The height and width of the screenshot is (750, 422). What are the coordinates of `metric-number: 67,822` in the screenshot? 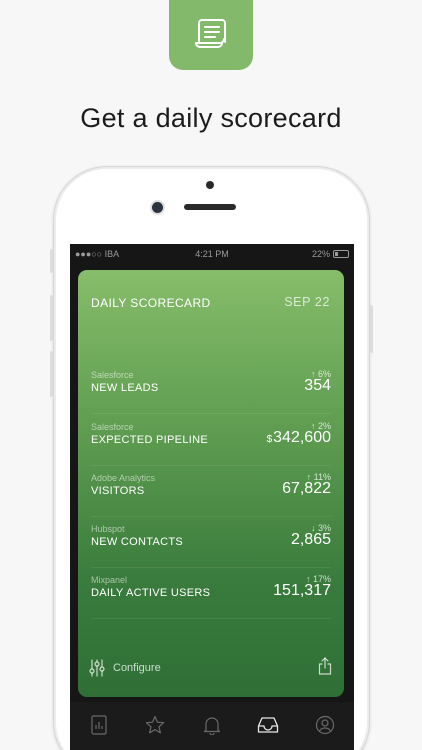 It's located at (306, 488).